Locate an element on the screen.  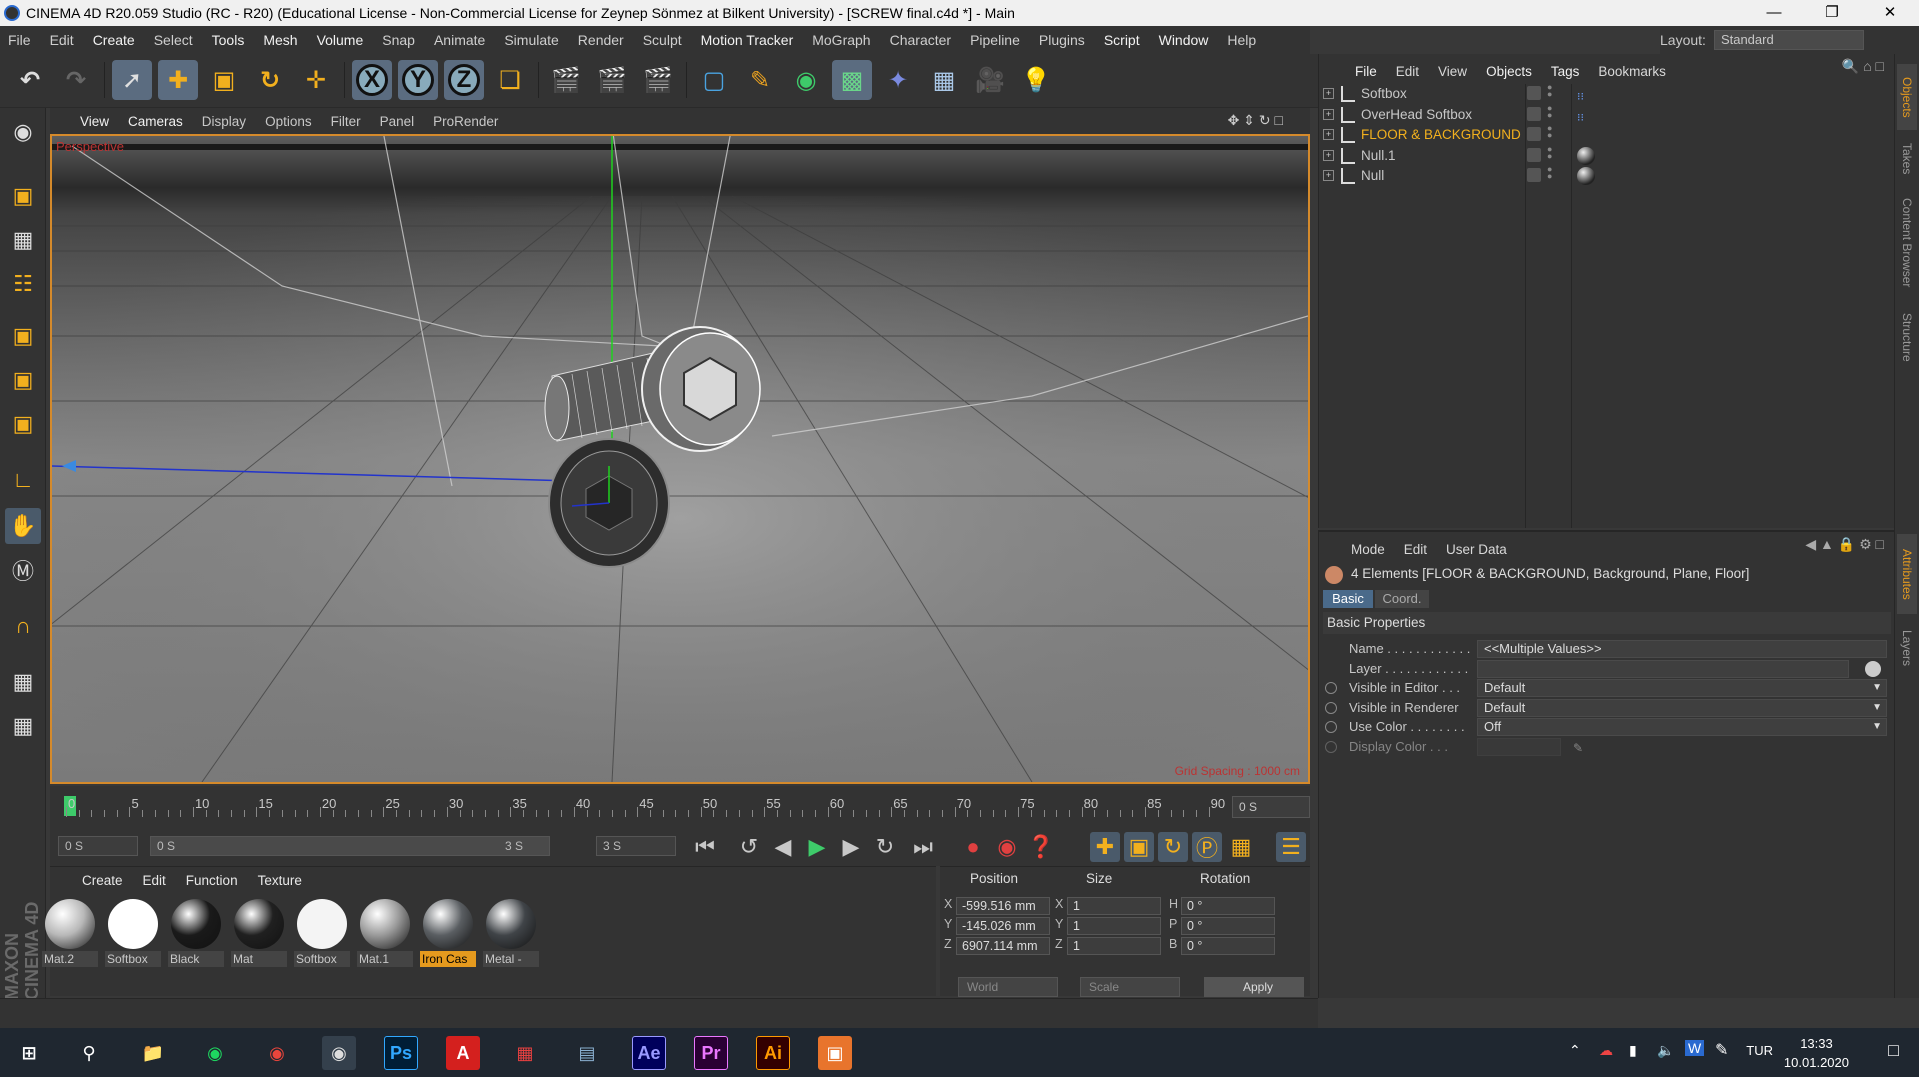
next-key-icon: ↻ is located at coordinates (885, 847).